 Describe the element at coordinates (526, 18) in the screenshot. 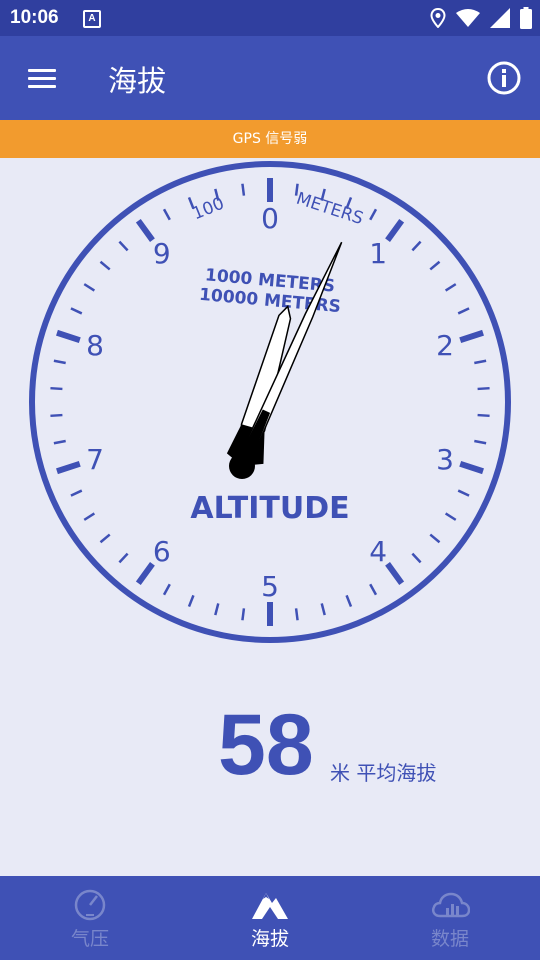

I see `battery-icon` at that location.